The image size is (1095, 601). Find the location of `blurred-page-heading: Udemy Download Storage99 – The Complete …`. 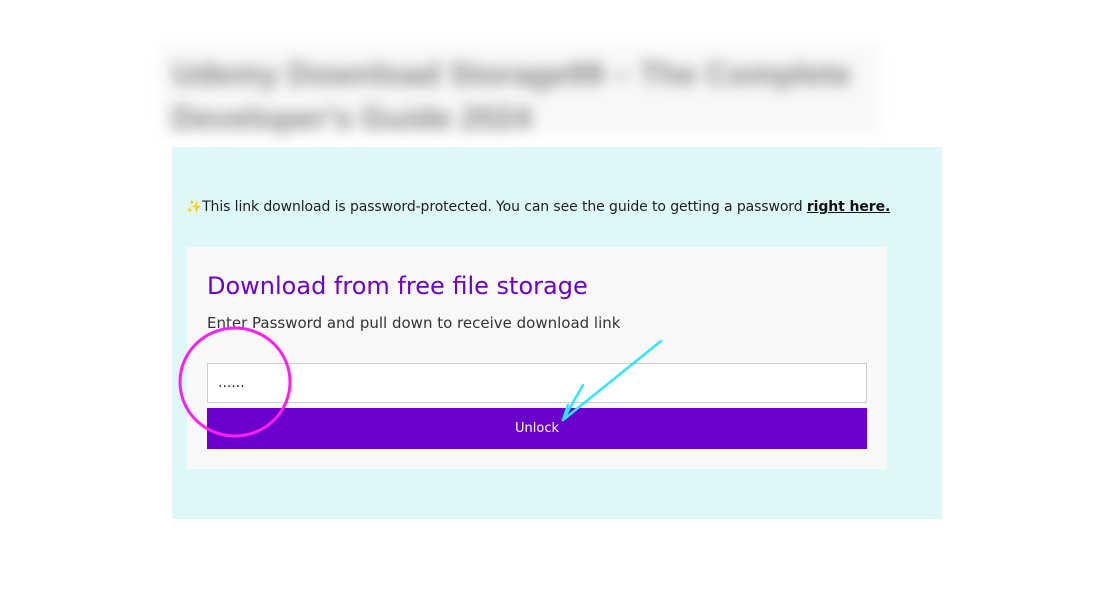

blurred-page-heading: Udemy Download Storage99 – The Complete … is located at coordinates (520, 90).